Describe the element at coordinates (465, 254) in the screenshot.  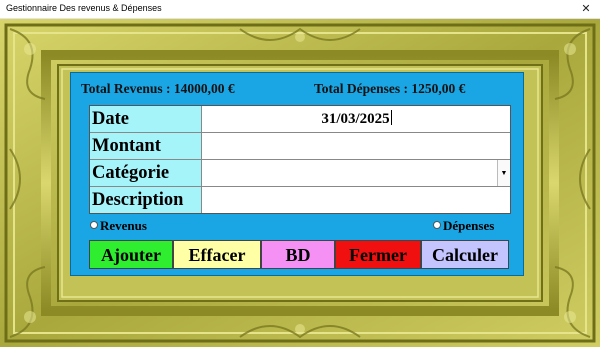
I see `calculer-button: Calculer` at that location.